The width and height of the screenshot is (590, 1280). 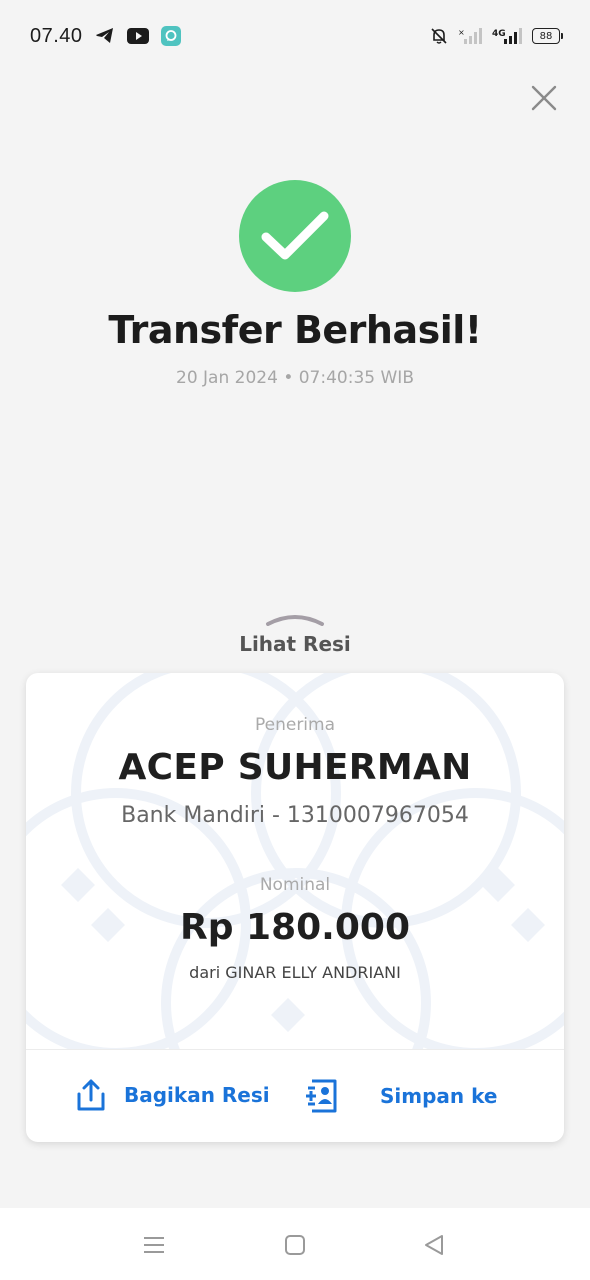 I want to click on chat-app-icon, so click(x=170, y=36).